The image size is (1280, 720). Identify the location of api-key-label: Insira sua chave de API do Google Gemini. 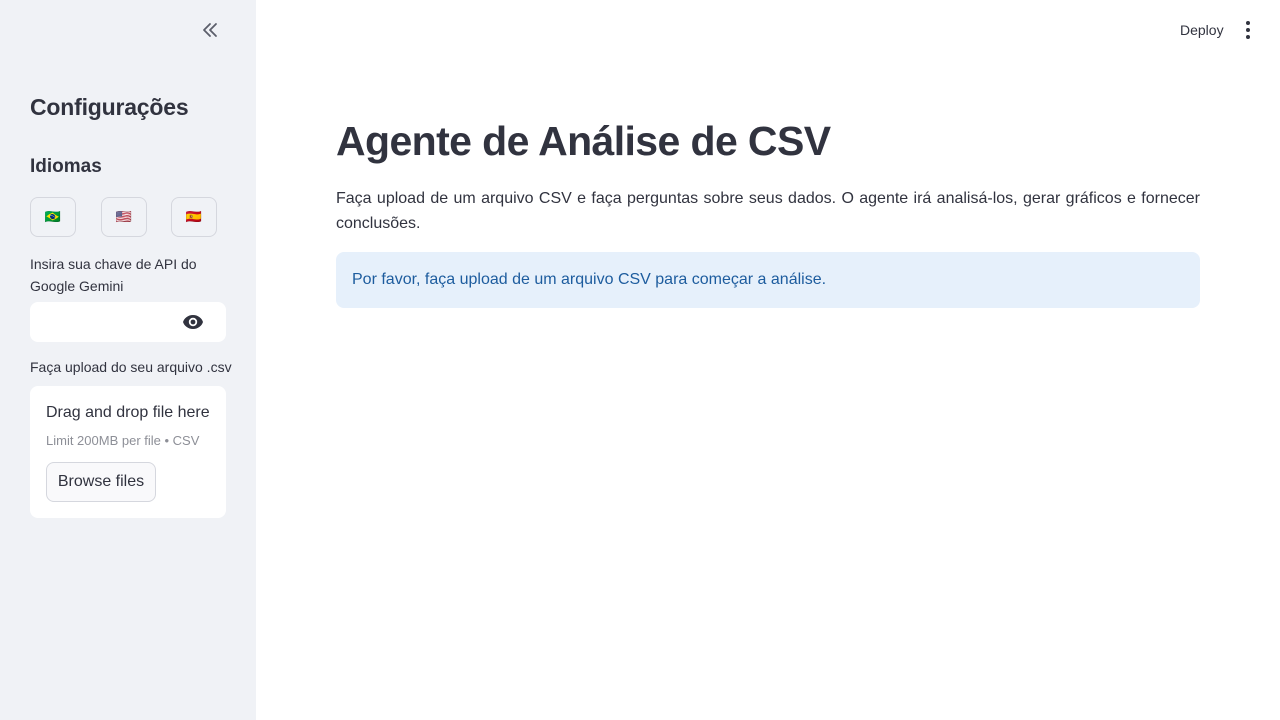
(113, 275).